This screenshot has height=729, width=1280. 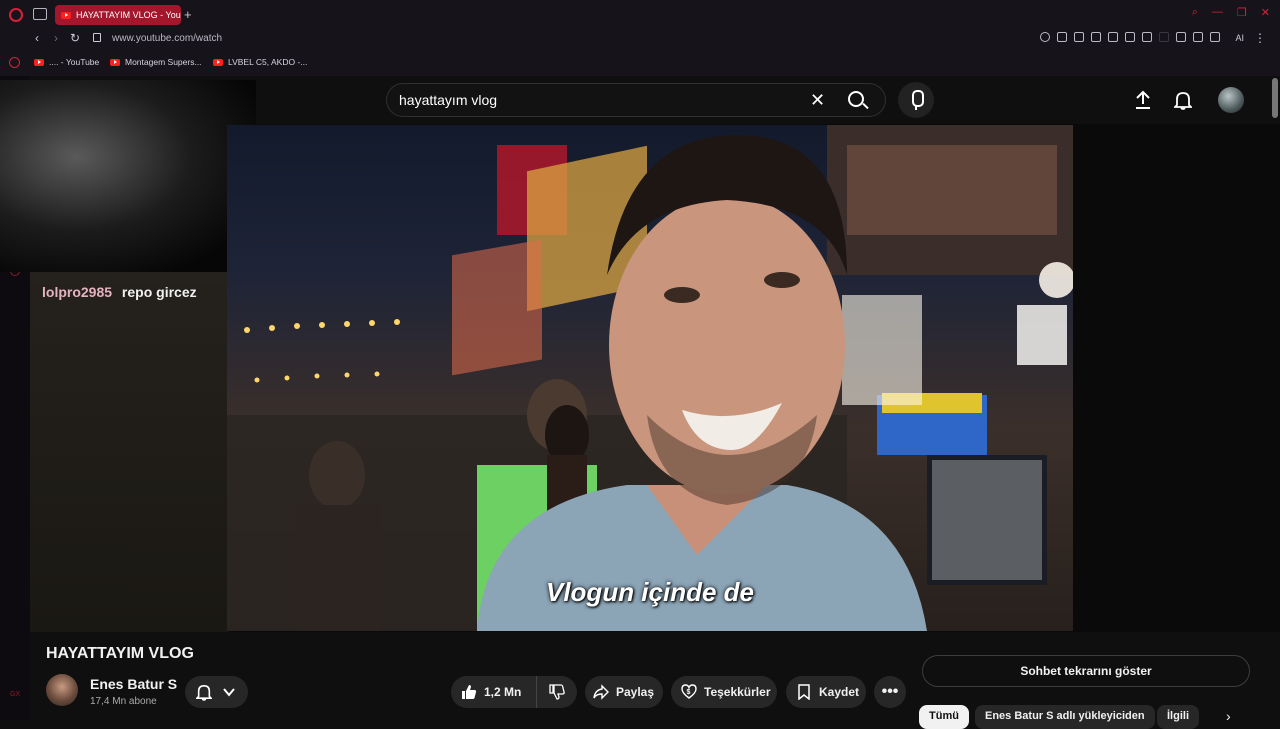 I want to click on aria-ai-button: AI, so click(x=1239, y=38).